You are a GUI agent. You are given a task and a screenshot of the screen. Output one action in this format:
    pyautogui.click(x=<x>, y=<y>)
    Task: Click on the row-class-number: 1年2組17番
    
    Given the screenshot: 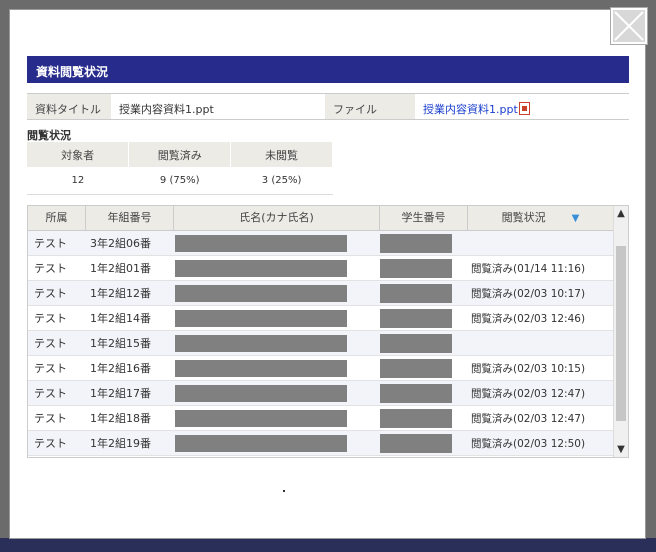 What is the action you would take?
    pyautogui.click(x=120, y=393)
    